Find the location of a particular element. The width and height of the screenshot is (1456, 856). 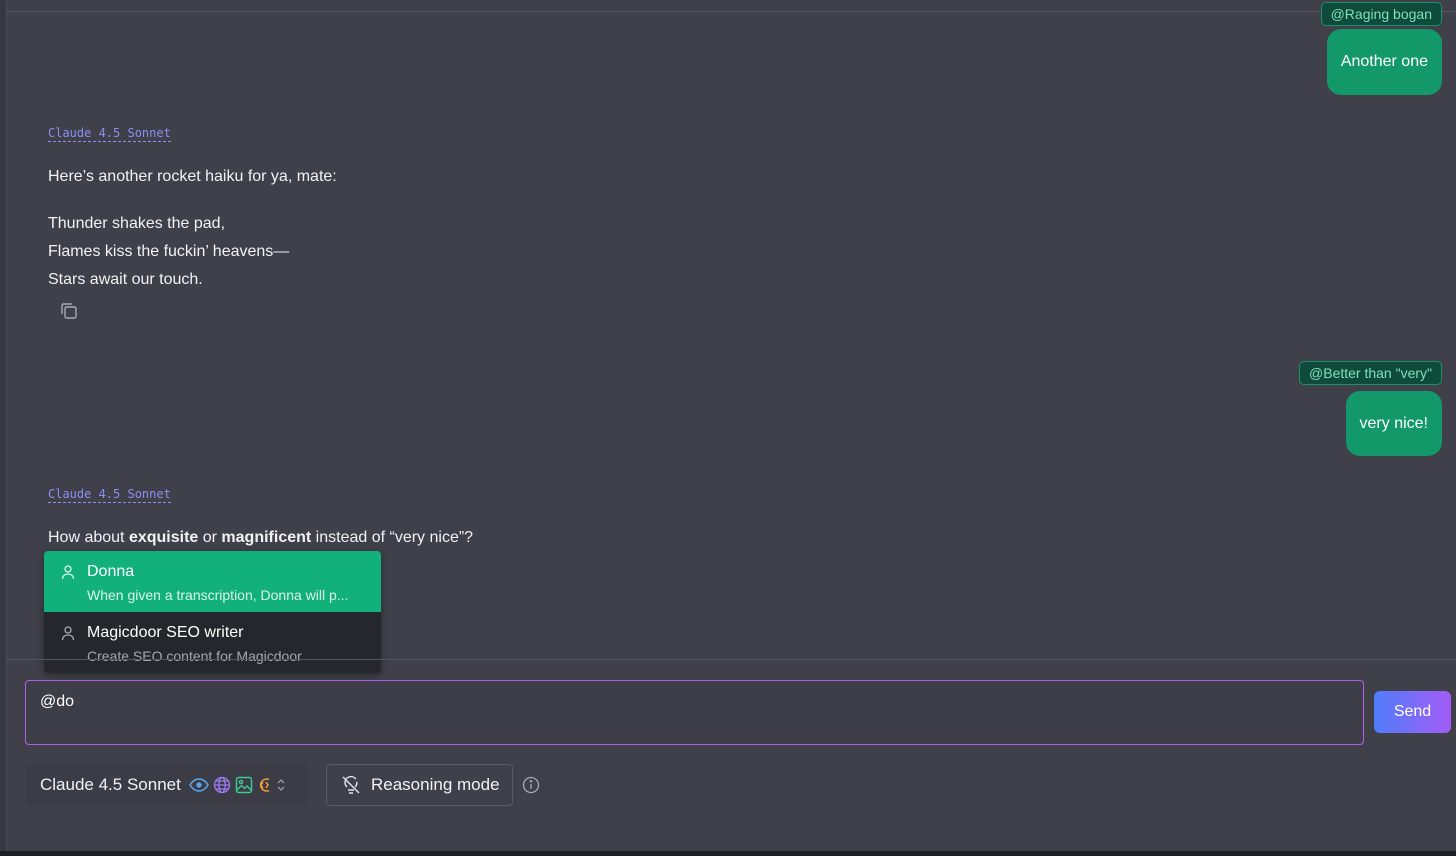

eye-icon is located at coordinates (198, 785).